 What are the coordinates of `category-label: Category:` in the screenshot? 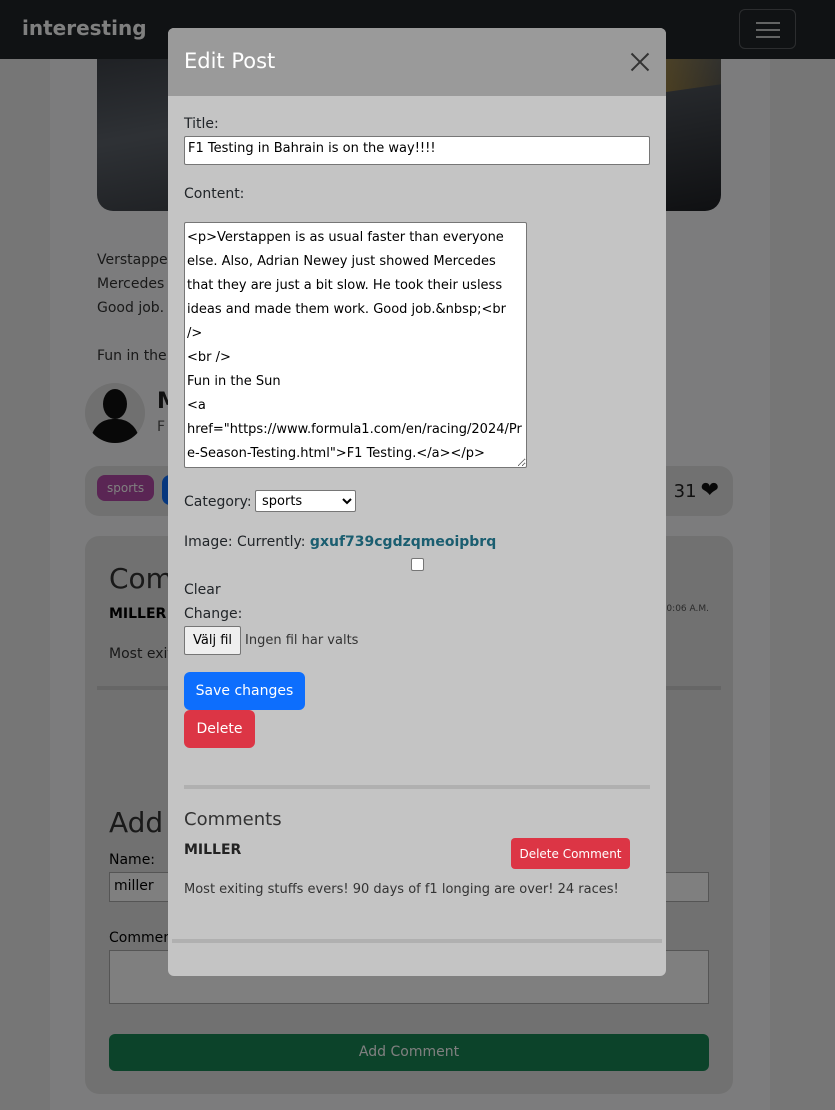 It's located at (218, 502).